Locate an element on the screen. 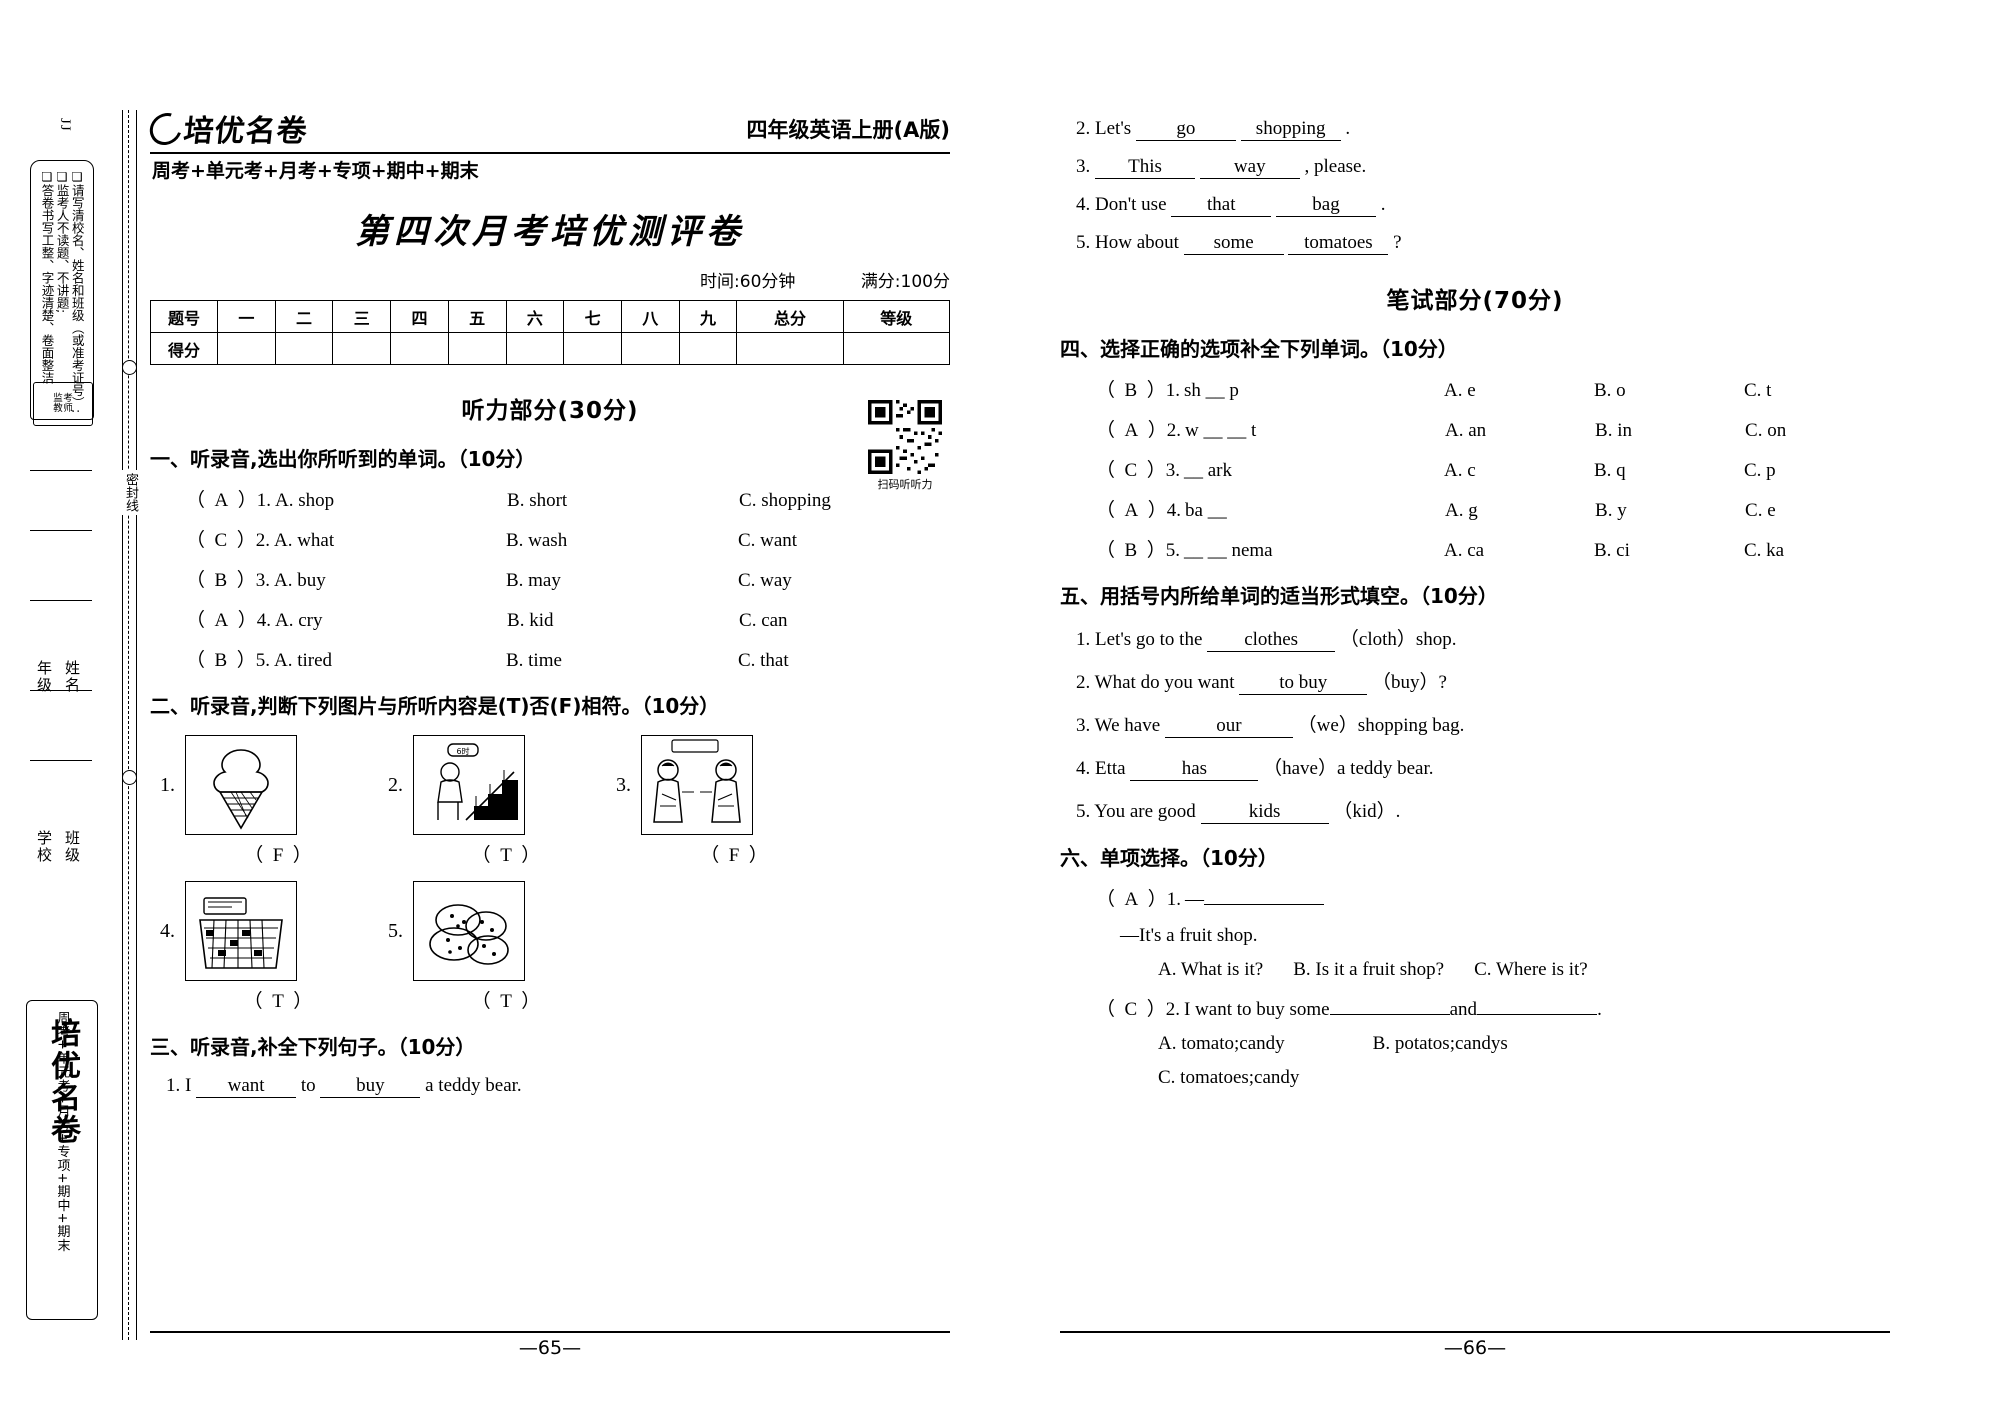 This screenshot has height=1415, width=2000. answer-blank: our is located at coordinates (1228, 726).